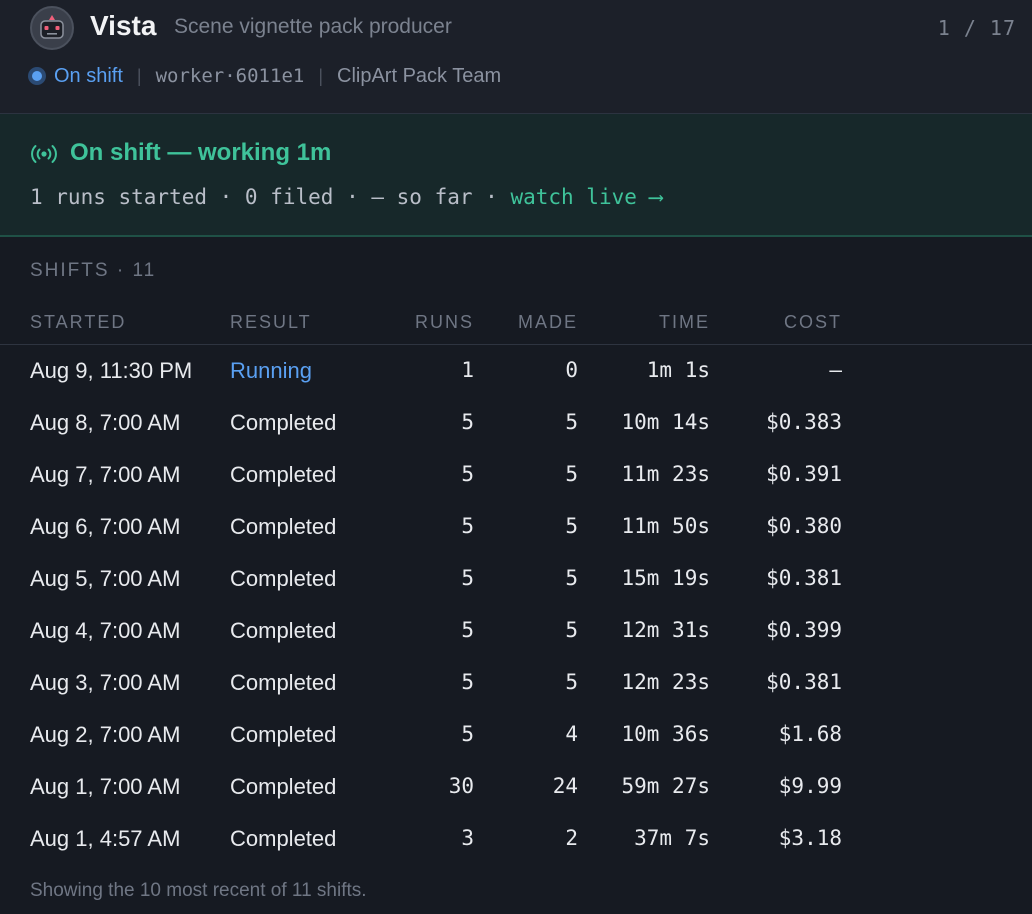 The image size is (1032, 914). What do you see at coordinates (461, 786) in the screenshot?
I see `cell-runs: 30` at bounding box center [461, 786].